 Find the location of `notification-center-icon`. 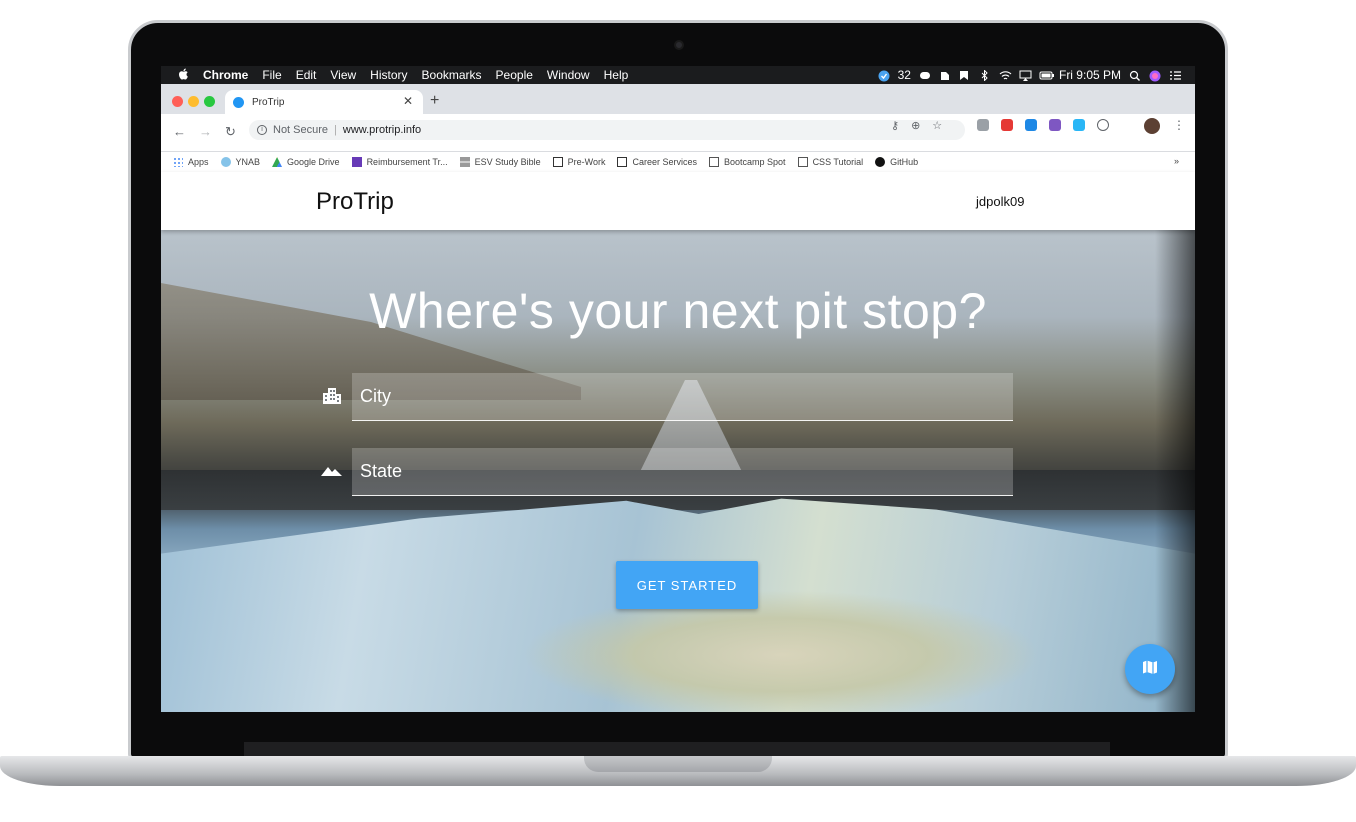

notification-center-icon is located at coordinates (1175, 75).